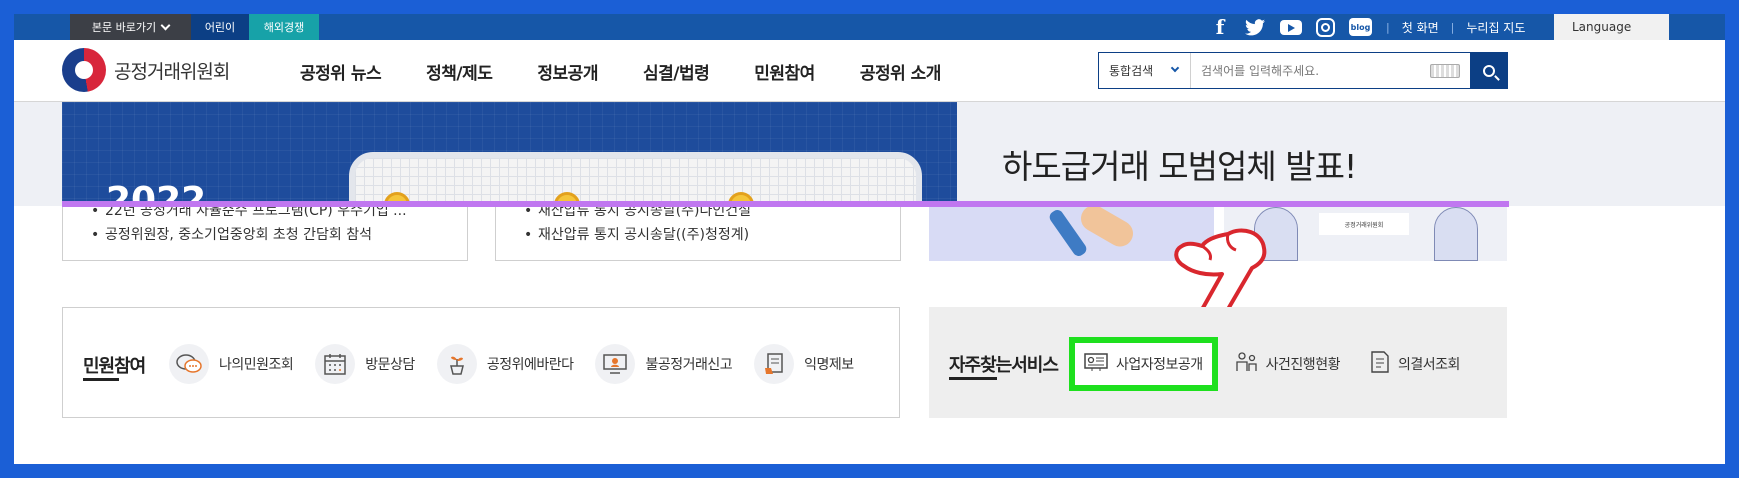 The width and height of the screenshot is (1739, 478). I want to click on civil-item-suggestions: 공정위에바란다, so click(505, 364).